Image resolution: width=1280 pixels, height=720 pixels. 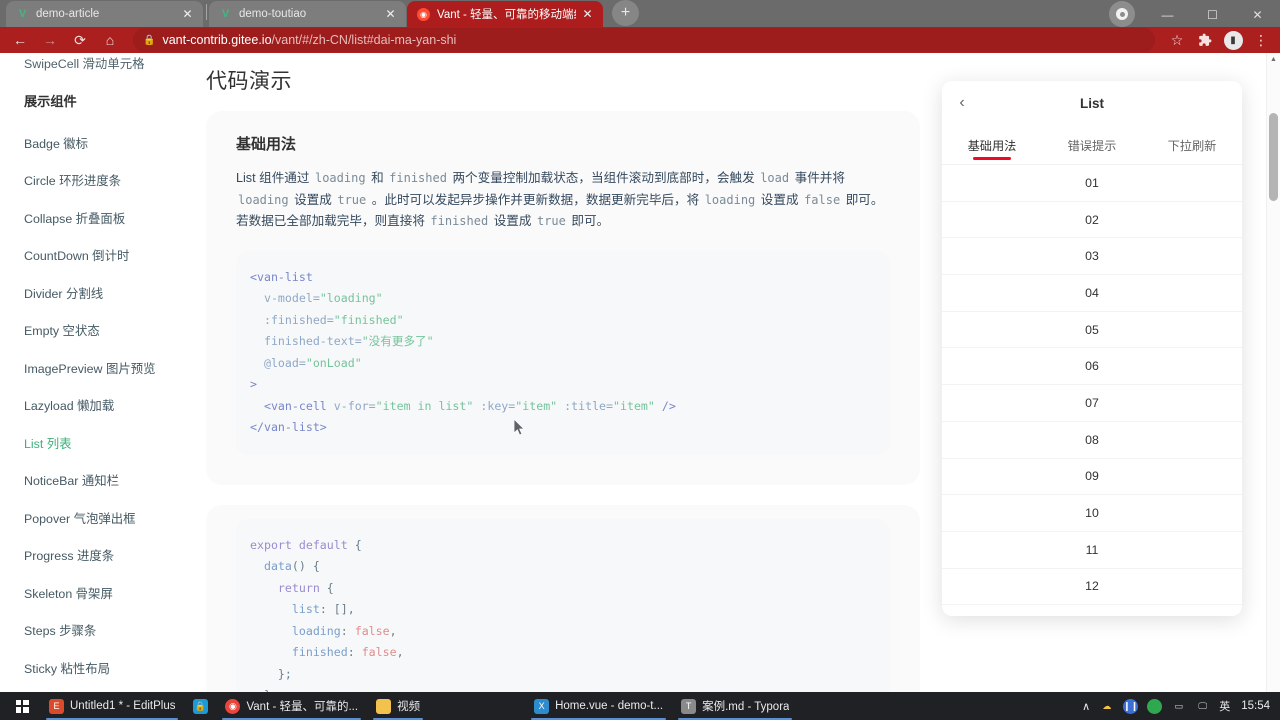 I want to click on record-circle-icon: ●, so click(x=1155, y=706).